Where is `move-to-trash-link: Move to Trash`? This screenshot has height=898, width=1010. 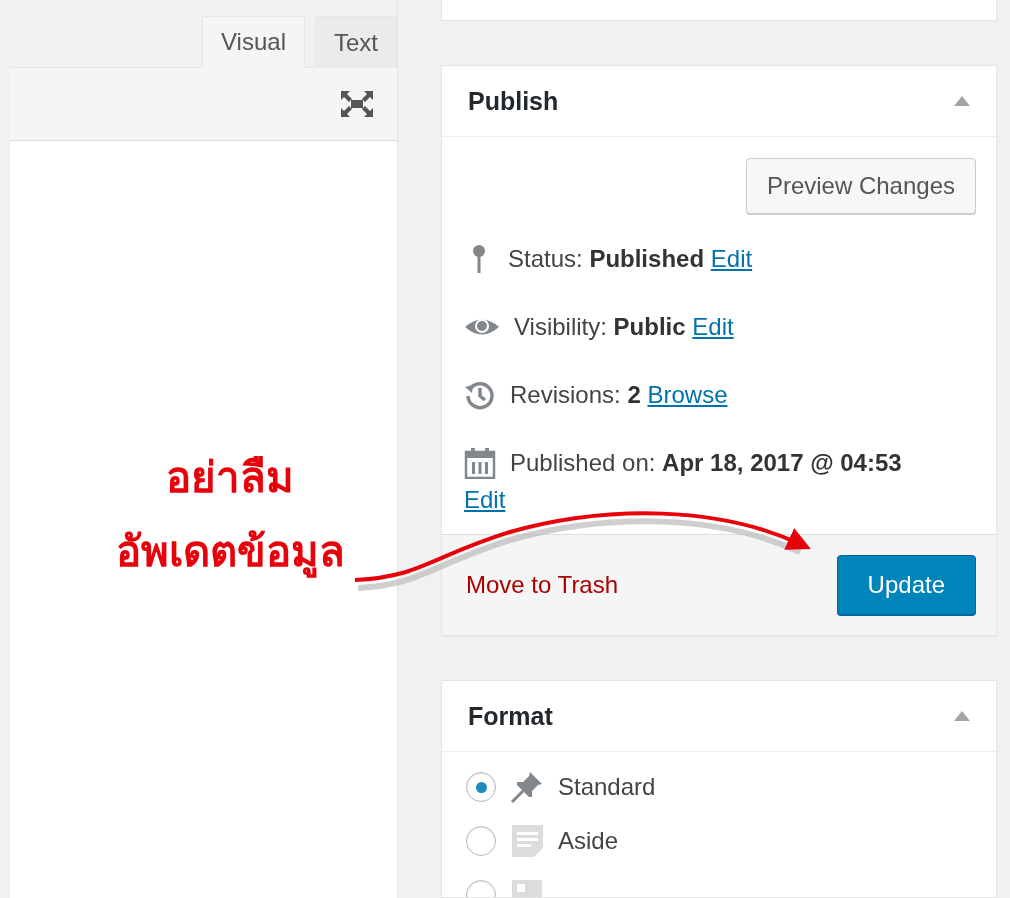
move-to-trash-link: Move to Trash is located at coordinates (542, 585).